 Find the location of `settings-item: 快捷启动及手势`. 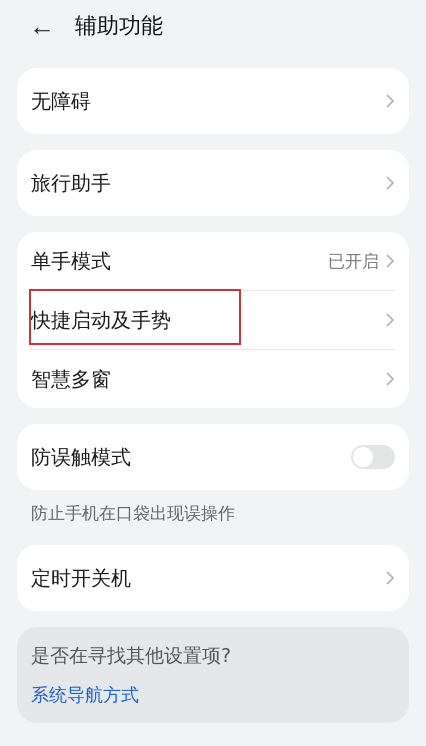

settings-item: 快捷启动及手势 is located at coordinates (213, 320).